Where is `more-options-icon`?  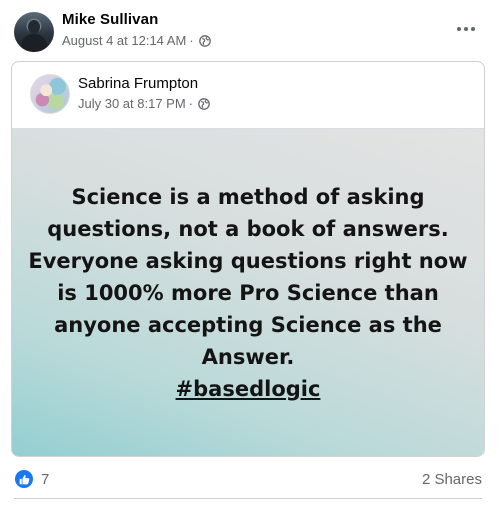 more-options-icon is located at coordinates (459, 29).